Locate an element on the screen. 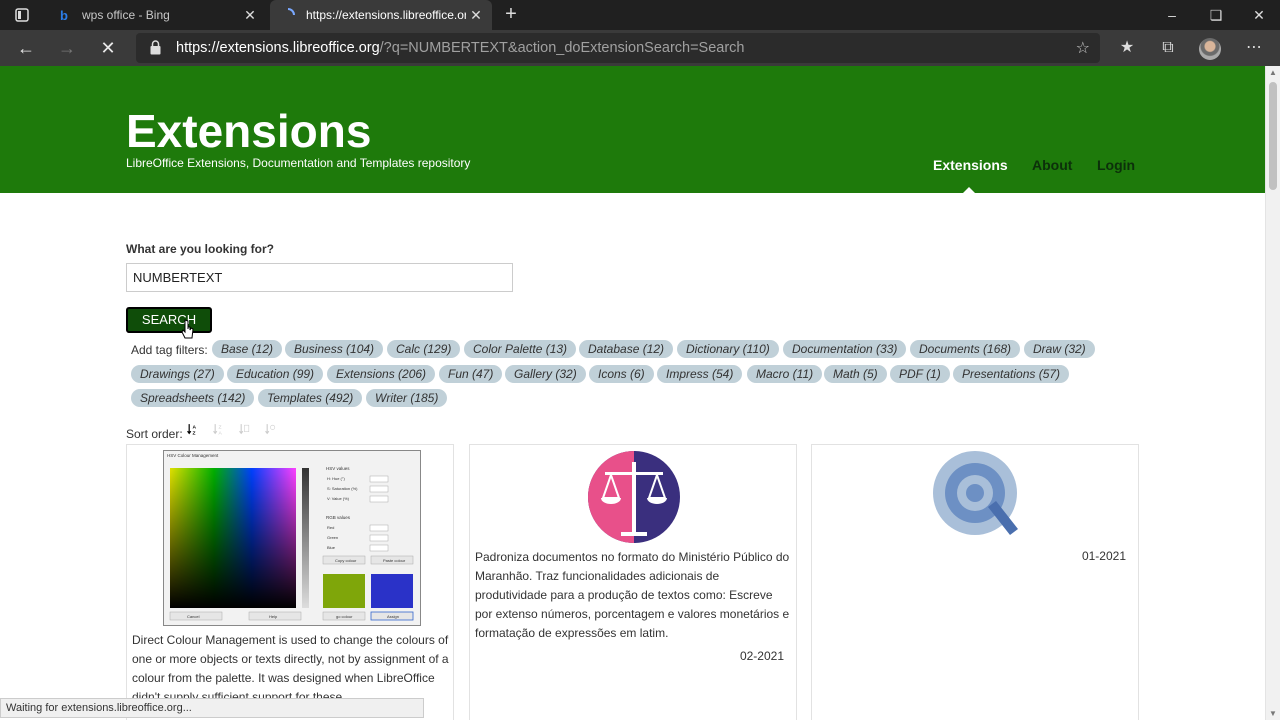 This screenshot has width=1280, height=720. stop-icon: ✕ is located at coordinates (108, 48).